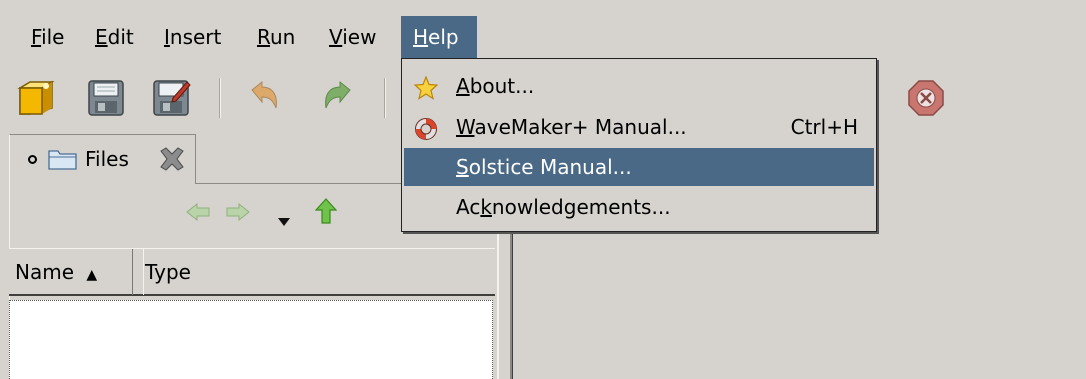  I want to click on back-arrow-icon, so click(198, 214).